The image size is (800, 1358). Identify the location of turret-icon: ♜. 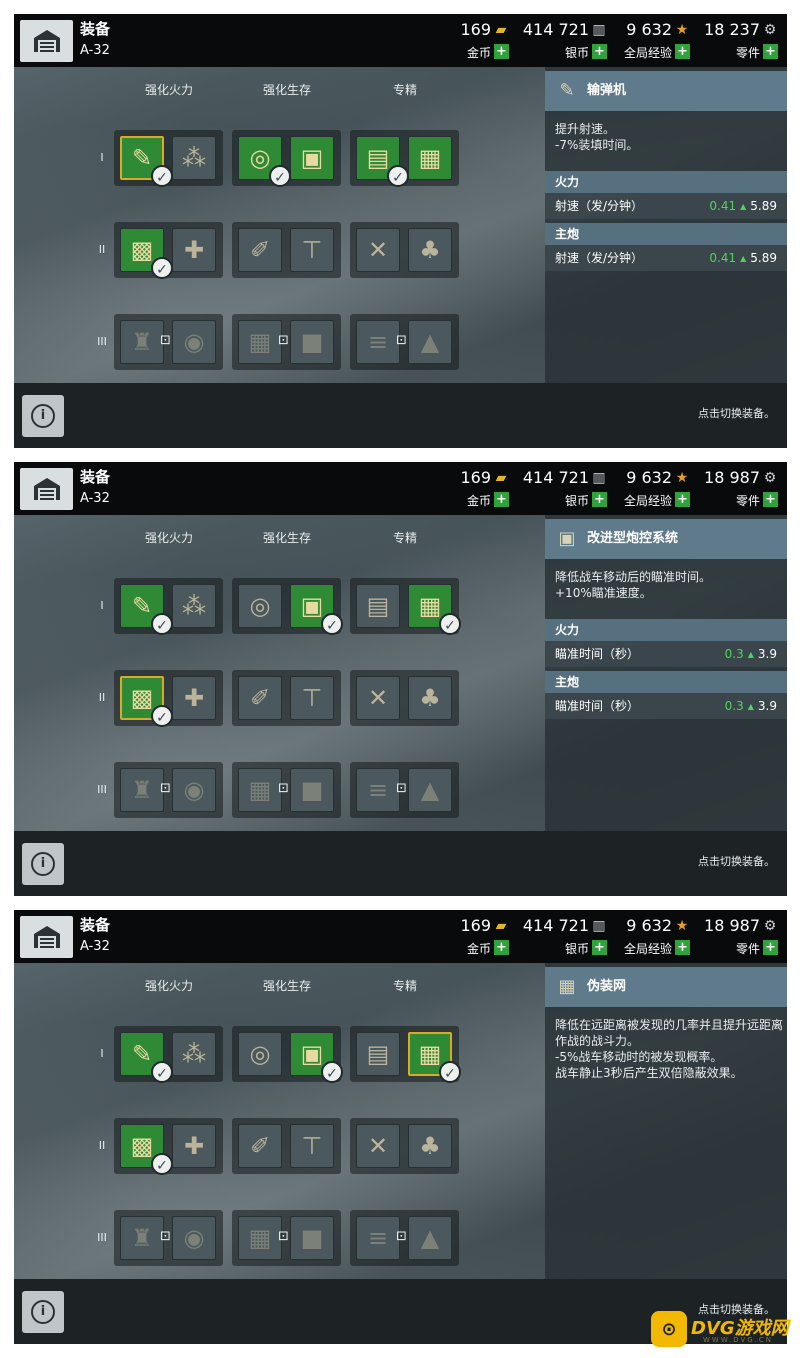
(142, 1238).